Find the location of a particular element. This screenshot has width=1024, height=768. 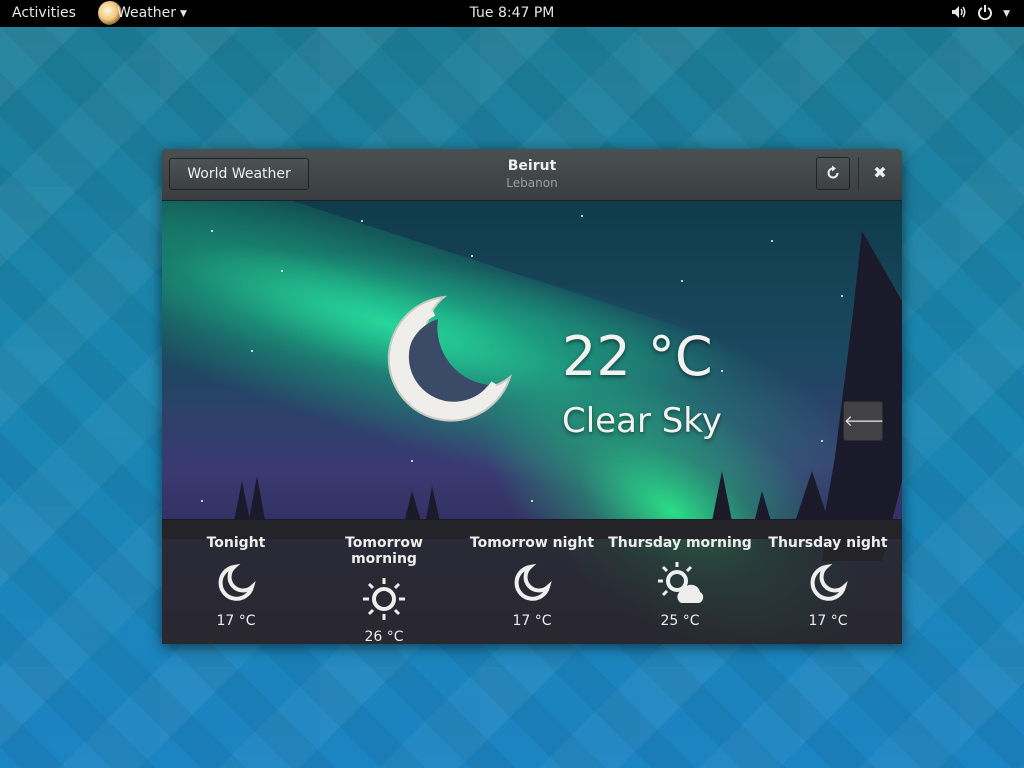

previous-location-button: 🡐 is located at coordinates (864, 421).